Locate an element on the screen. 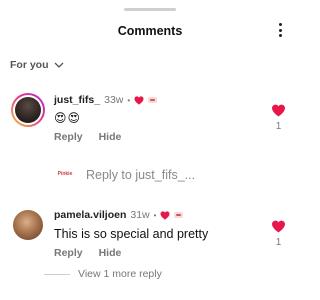 The image size is (320, 300). chevron-down-icon is located at coordinates (58, 65).